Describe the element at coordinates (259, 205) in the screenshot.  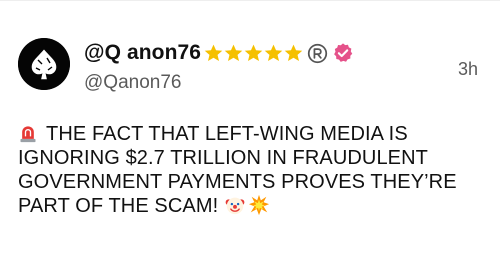
I see `collision-emoji-icon` at that location.